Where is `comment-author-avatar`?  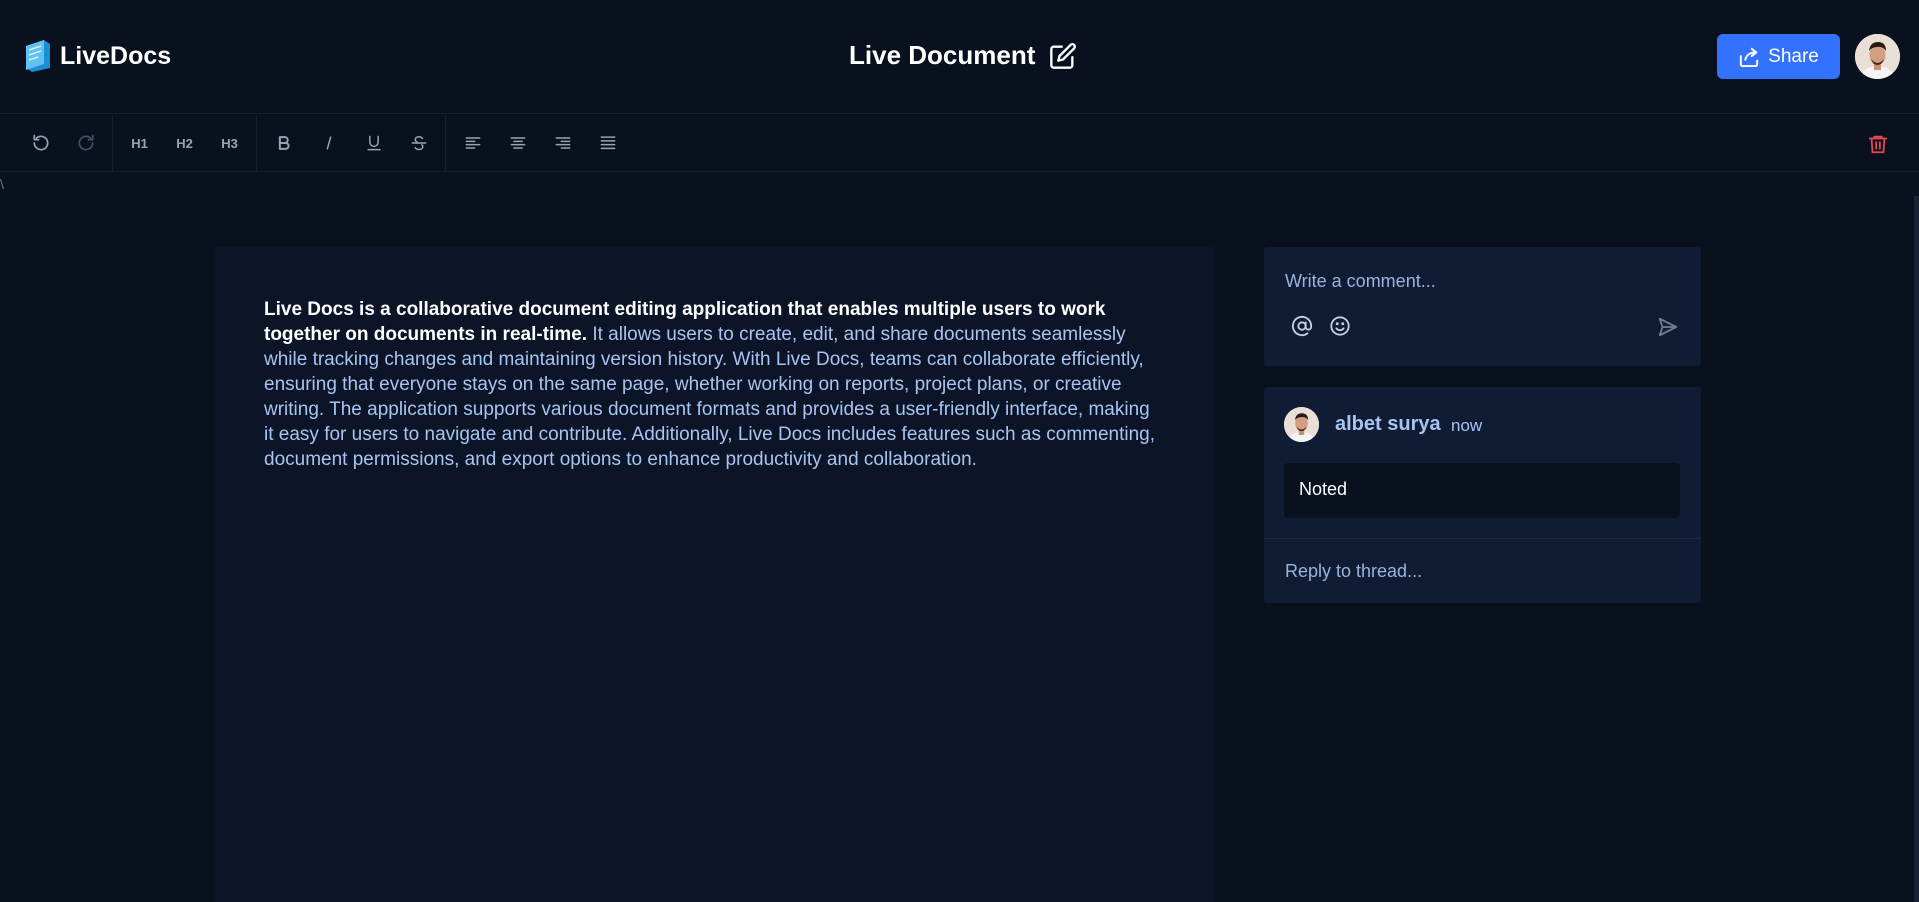 comment-author-avatar is located at coordinates (1301, 424).